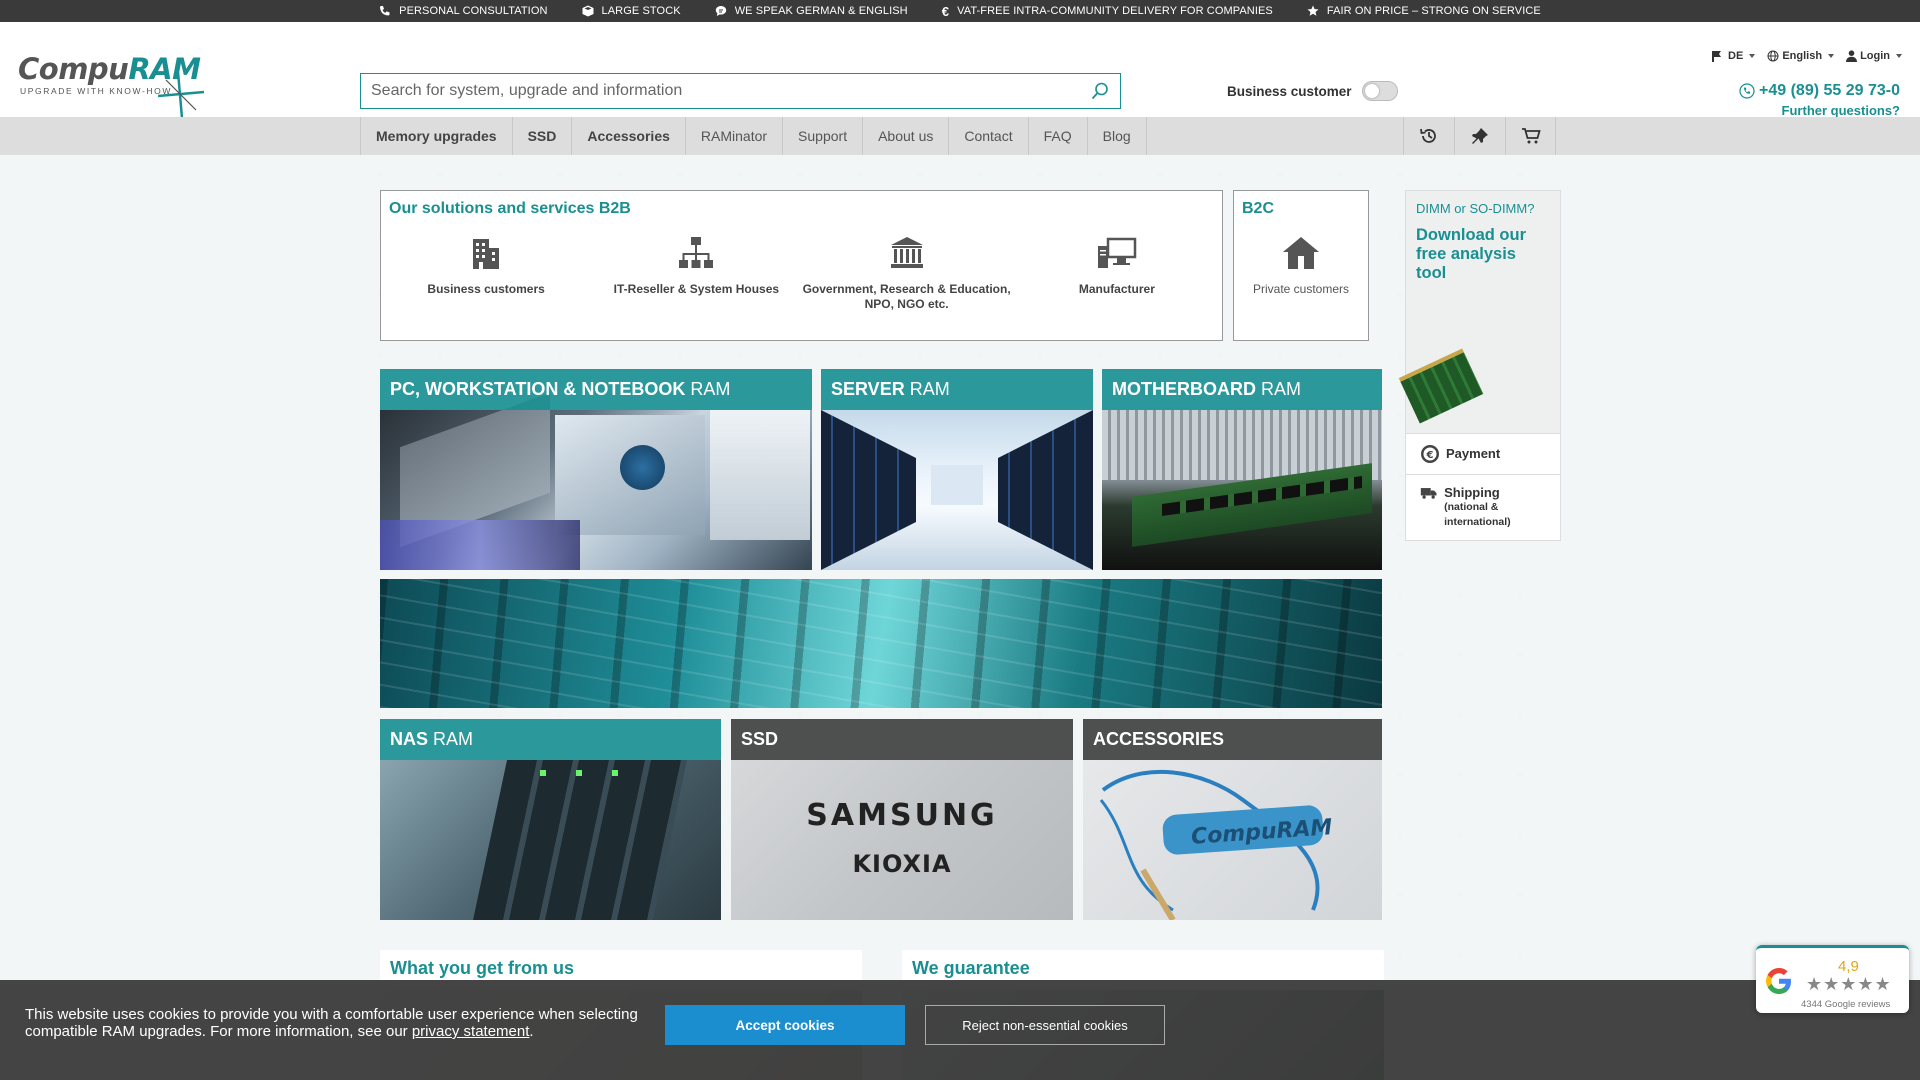 The height and width of the screenshot is (1080, 1920). Describe the element at coordinates (902, 840) in the screenshot. I see `ssd-brands-image: SAMSUNG KIOXIA` at that location.